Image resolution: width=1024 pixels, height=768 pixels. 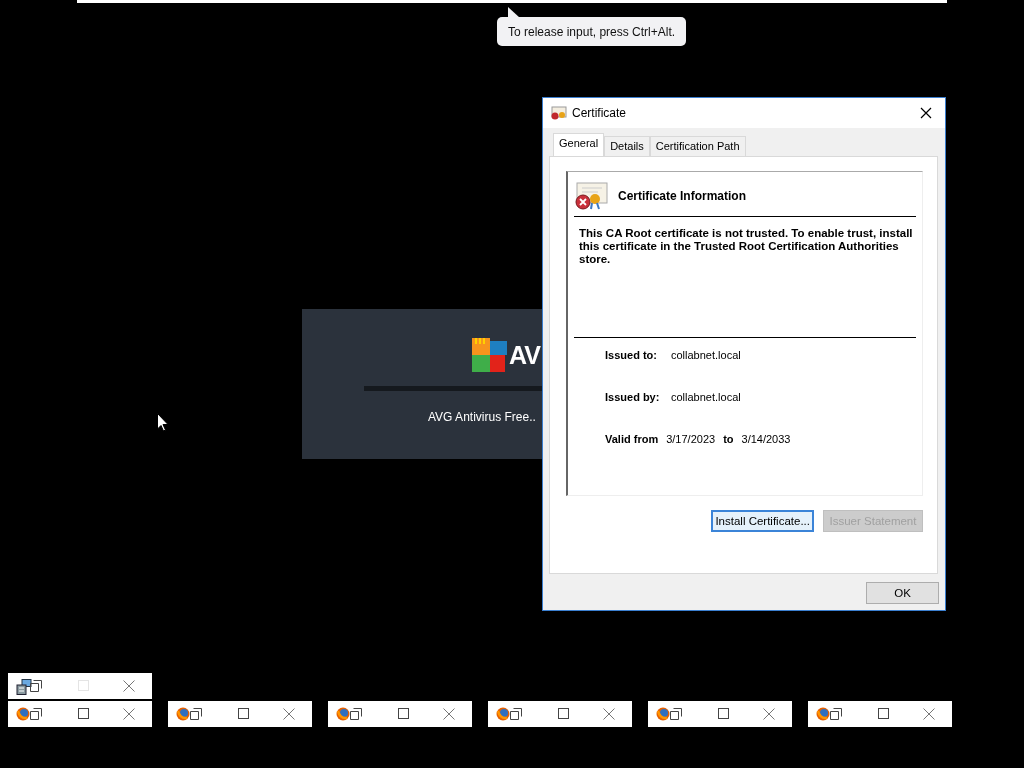 I want to click on tooltip: To release input, press Ctrl+Alt., so click(x=592, y=31).